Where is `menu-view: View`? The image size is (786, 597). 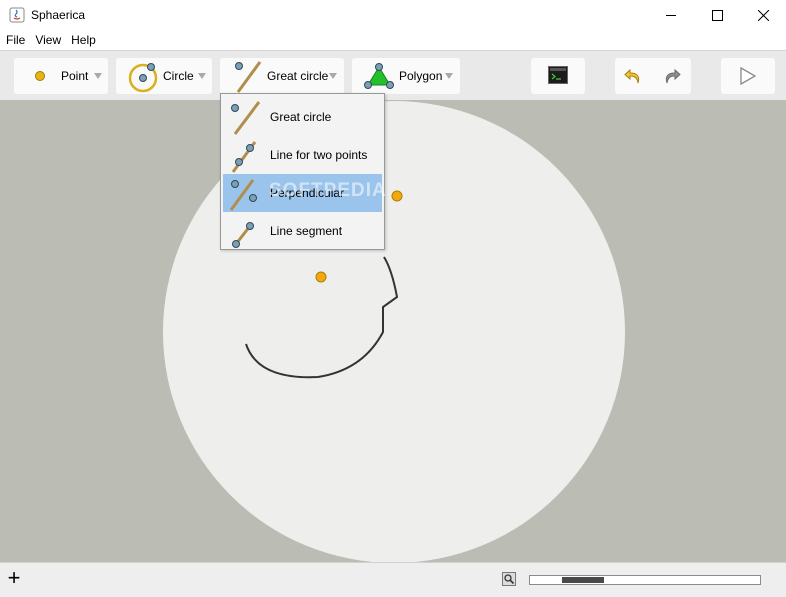
menu-view: View is located at coordinates (48, 40).